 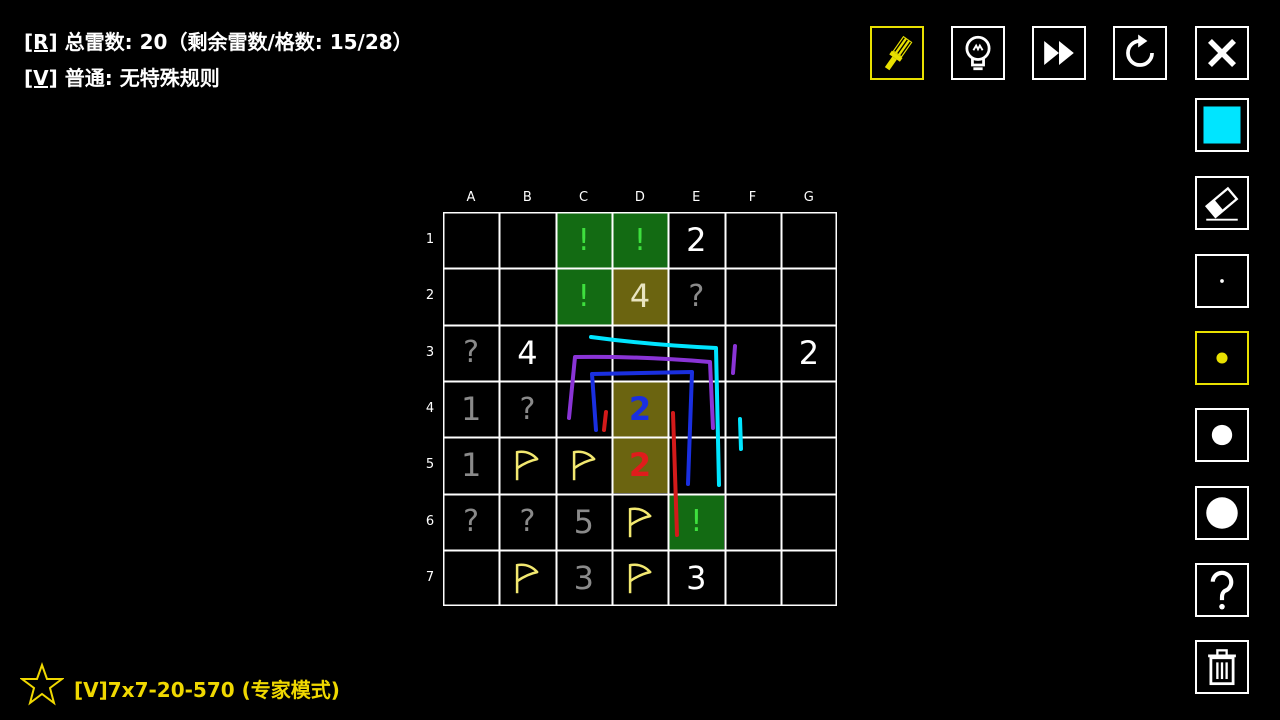 I want to click on help-button, so click(x=1222, y=590).